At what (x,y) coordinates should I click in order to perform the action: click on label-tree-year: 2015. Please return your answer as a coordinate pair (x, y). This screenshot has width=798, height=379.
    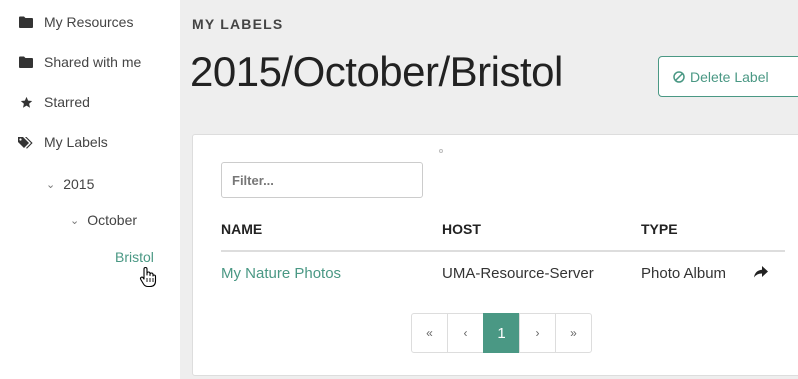
    Looking at the image, I should click on (79, 184).